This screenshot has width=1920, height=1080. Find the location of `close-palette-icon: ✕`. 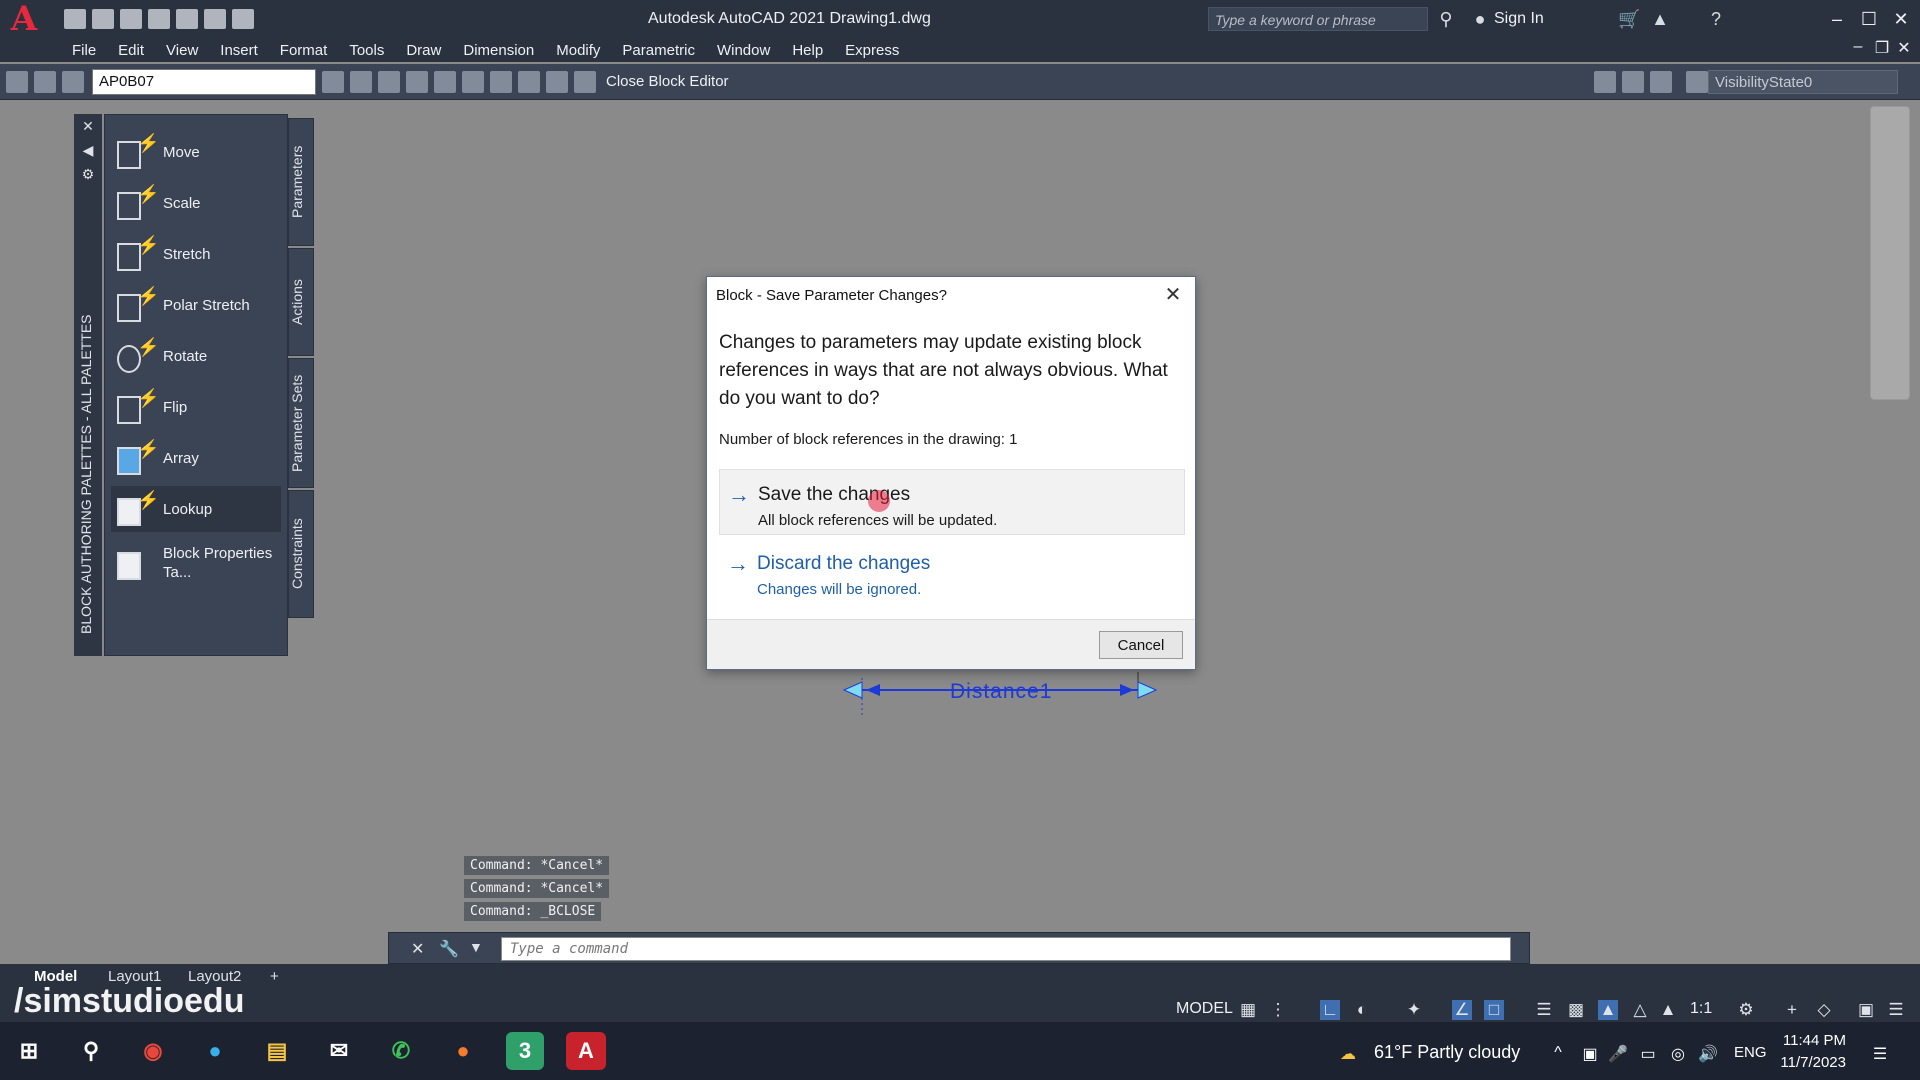

close-palette-icon: ✕ is located at coordinates (88, 126).